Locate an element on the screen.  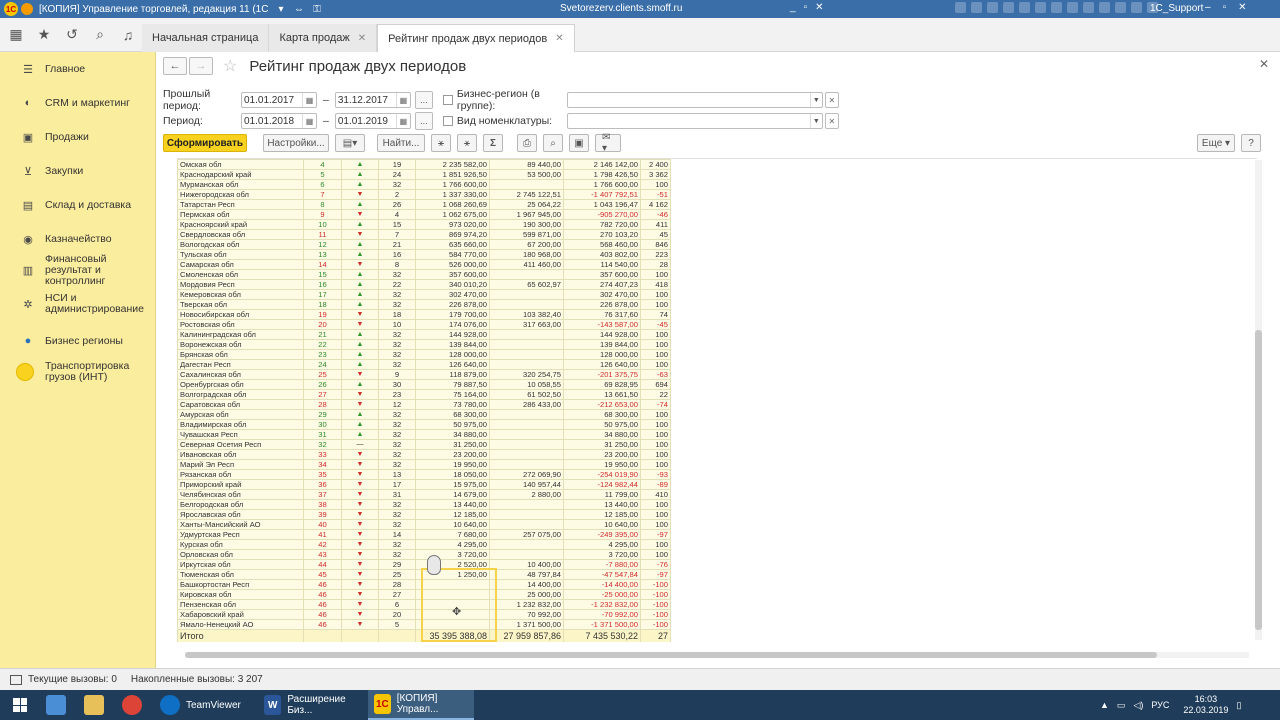
minimize-button: _ is located at coordinates (793, 7).